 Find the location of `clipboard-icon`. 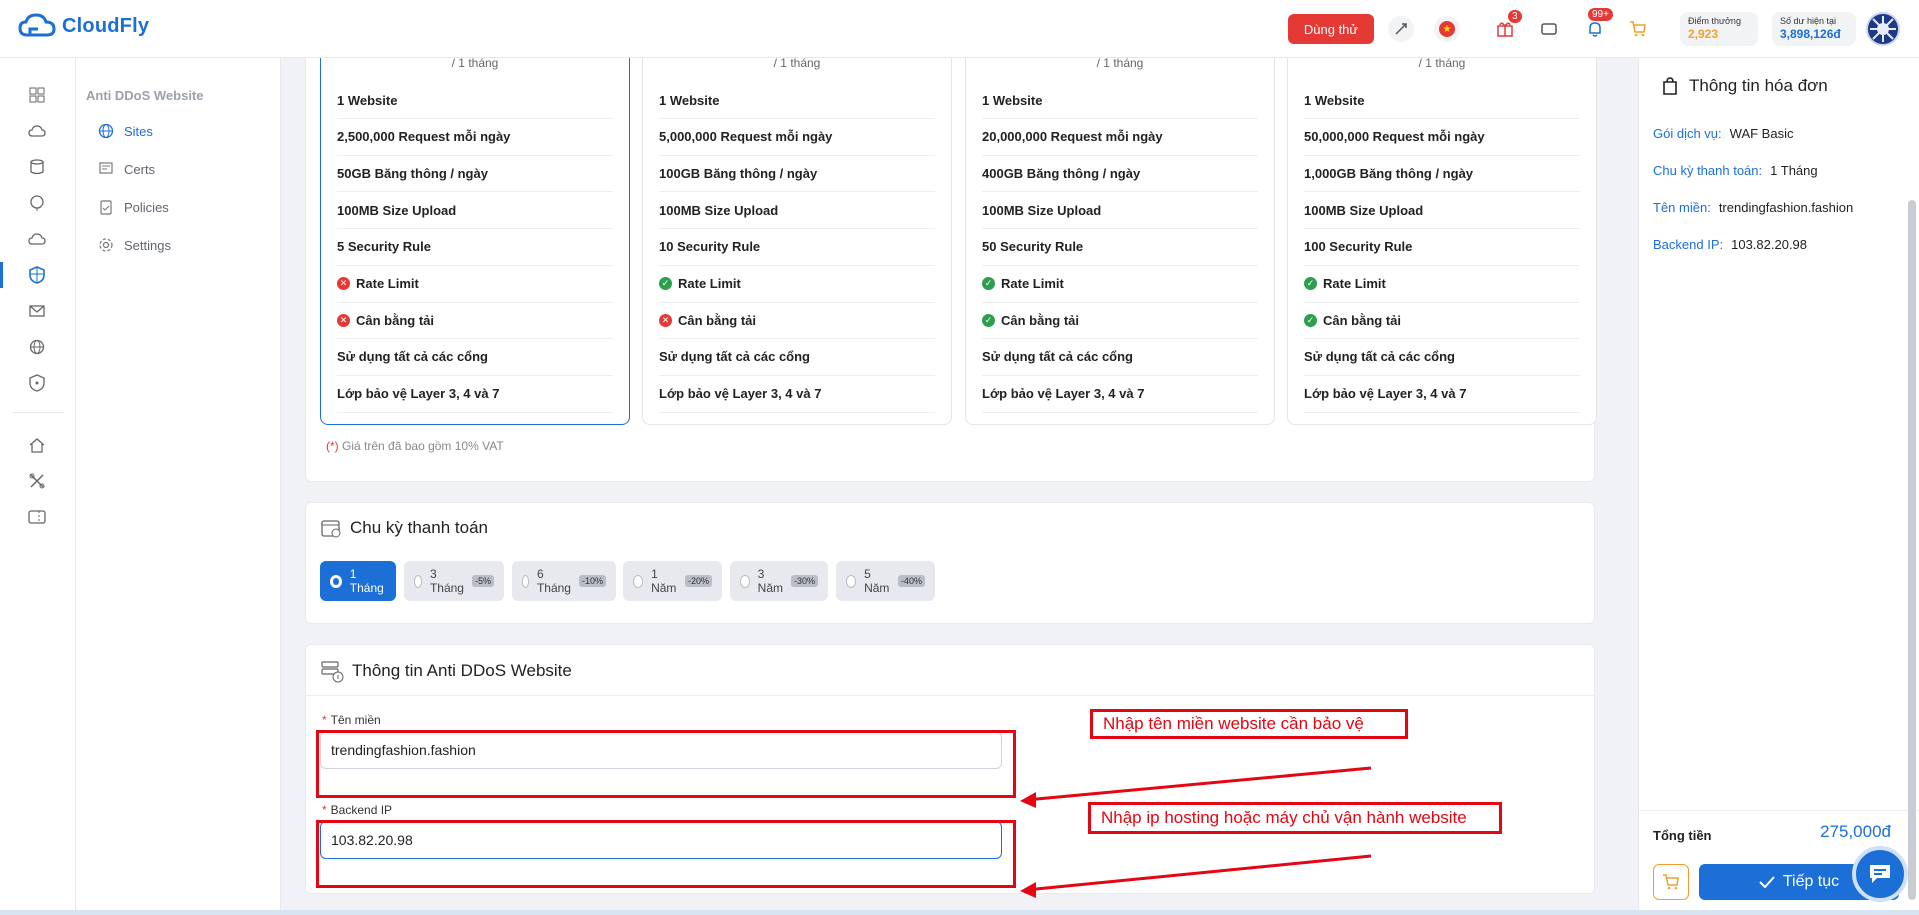

clipboard-icon is located at coordinates (106, 207).